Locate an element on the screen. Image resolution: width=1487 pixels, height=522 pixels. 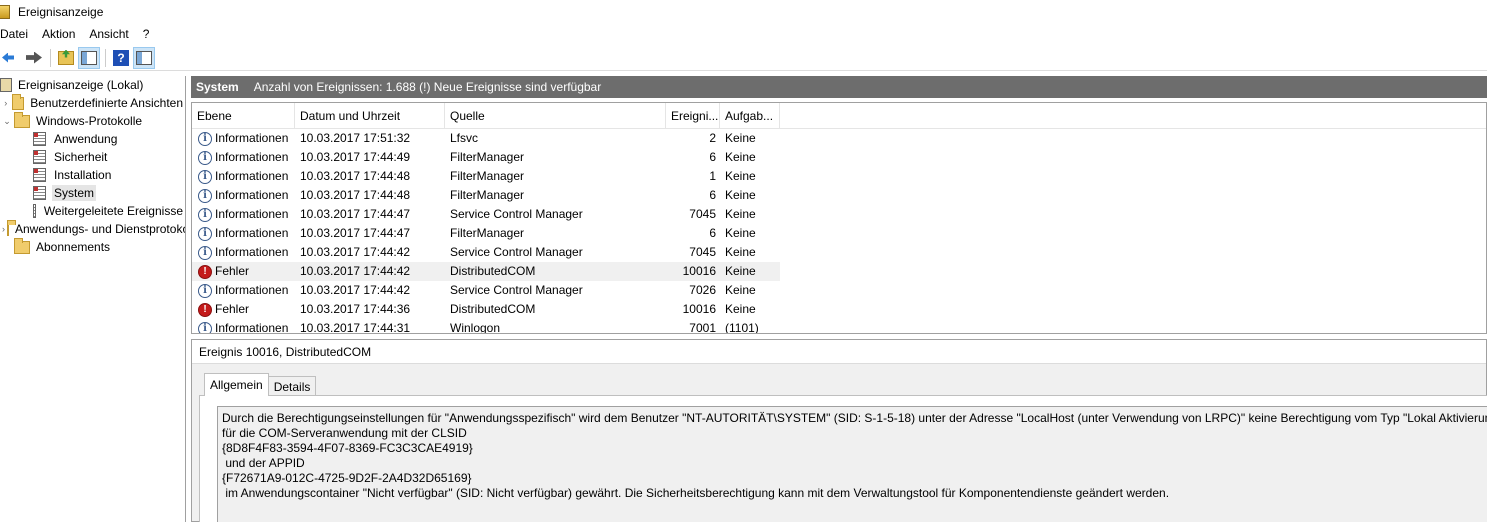
tab-allgemein: Allgemein is located at coordinates (236, 384).